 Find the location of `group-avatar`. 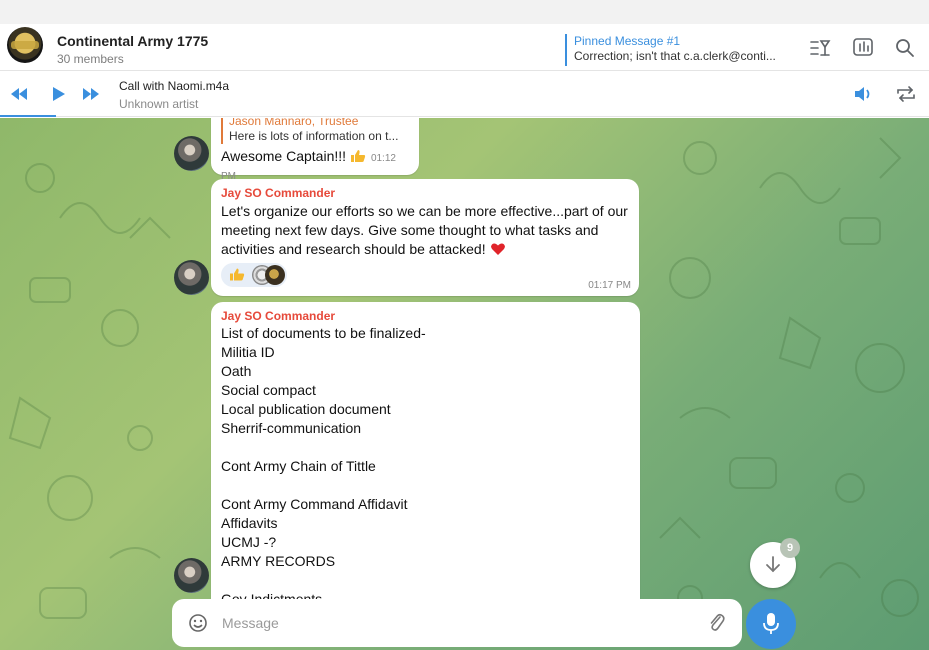

group-avatar is located at coordinates (25, 45).